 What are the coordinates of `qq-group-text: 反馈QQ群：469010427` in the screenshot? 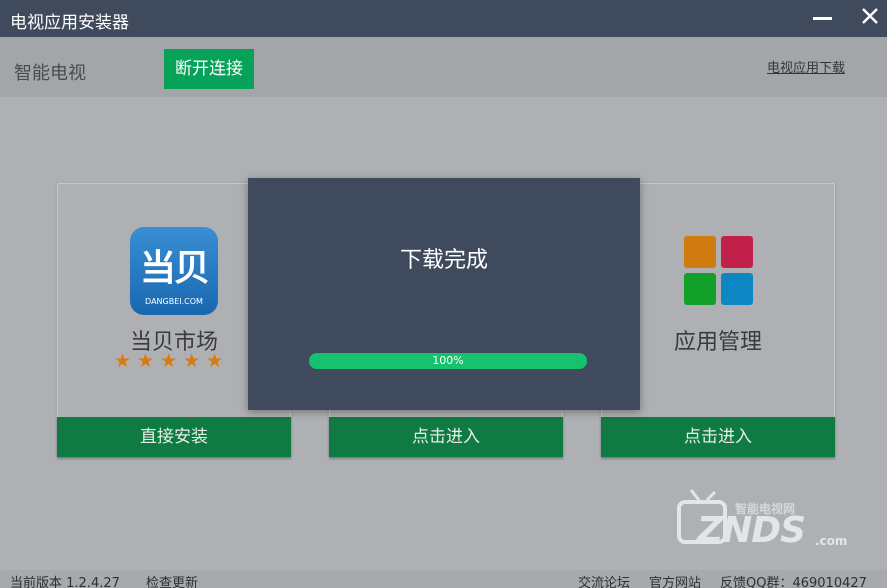 It's located at (793, 582).